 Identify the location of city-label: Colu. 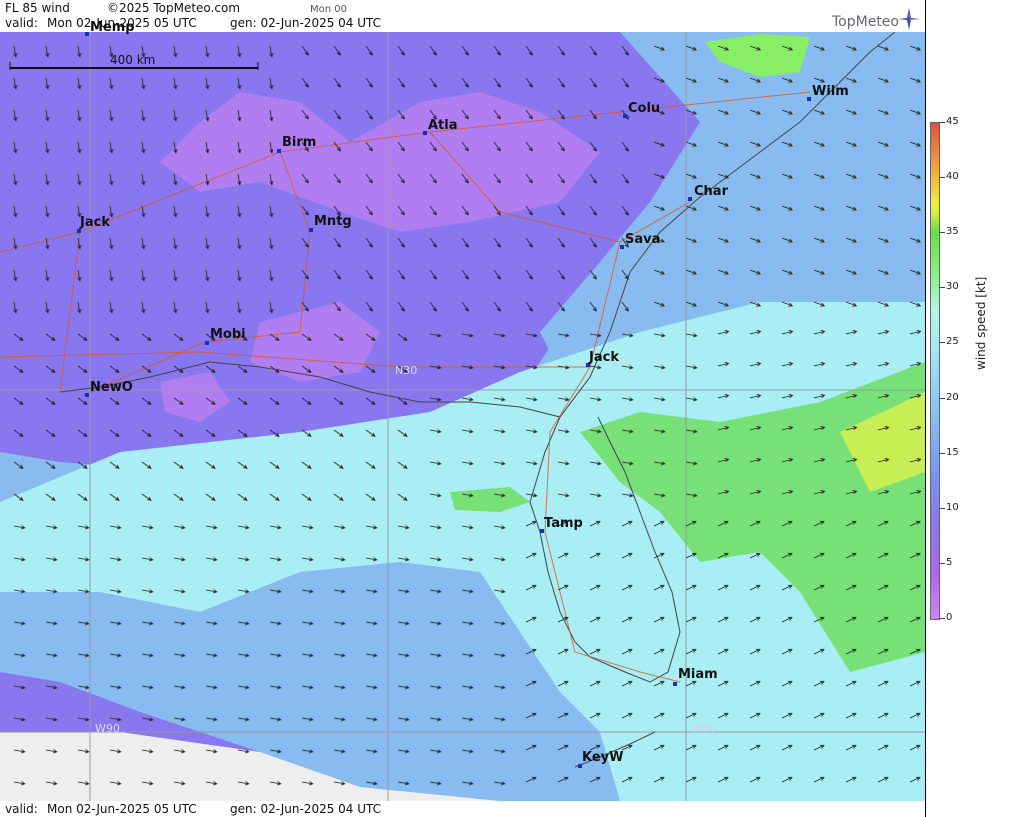
(644, 108).